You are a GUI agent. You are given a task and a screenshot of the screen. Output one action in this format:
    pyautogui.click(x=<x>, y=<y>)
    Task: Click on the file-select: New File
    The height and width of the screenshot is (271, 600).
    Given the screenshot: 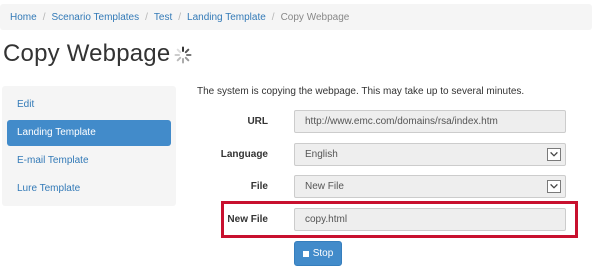 What is the action you would take?
    pyautogui.click(x=430, y=186)
    